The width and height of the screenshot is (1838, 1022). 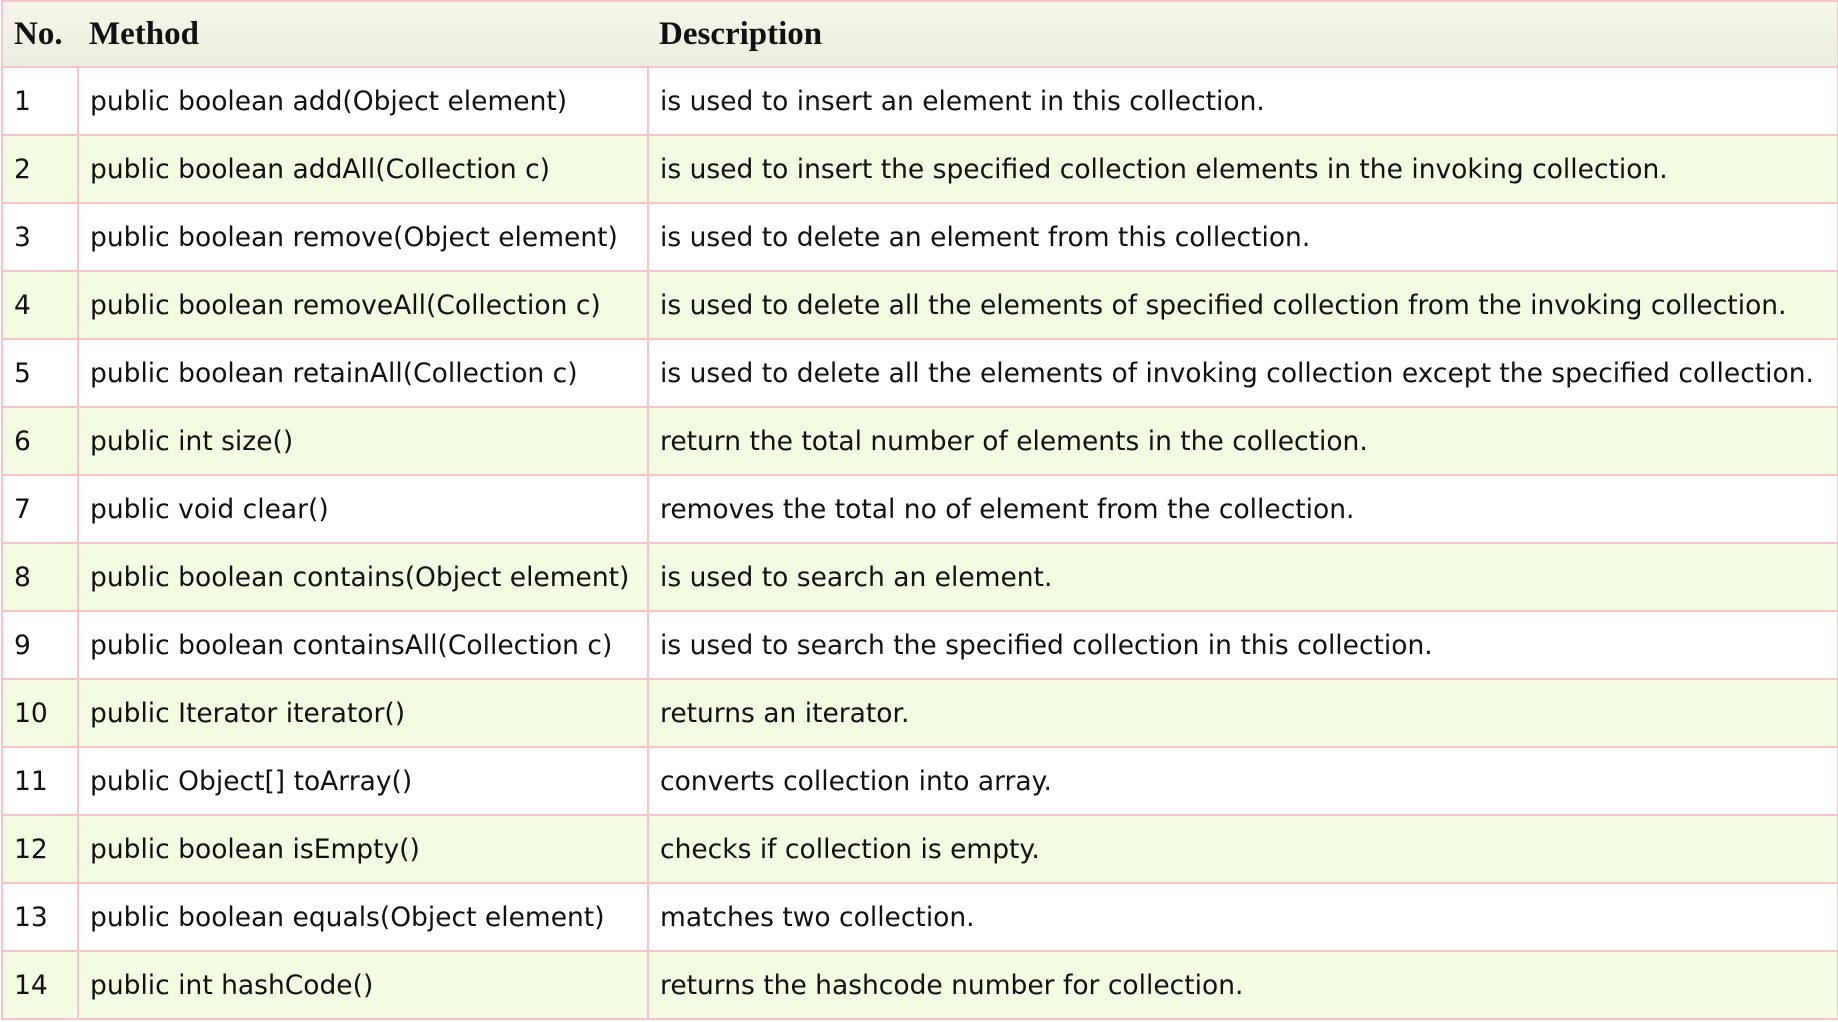 I want to click on cell-no: 11, so click(x=40, y=781).